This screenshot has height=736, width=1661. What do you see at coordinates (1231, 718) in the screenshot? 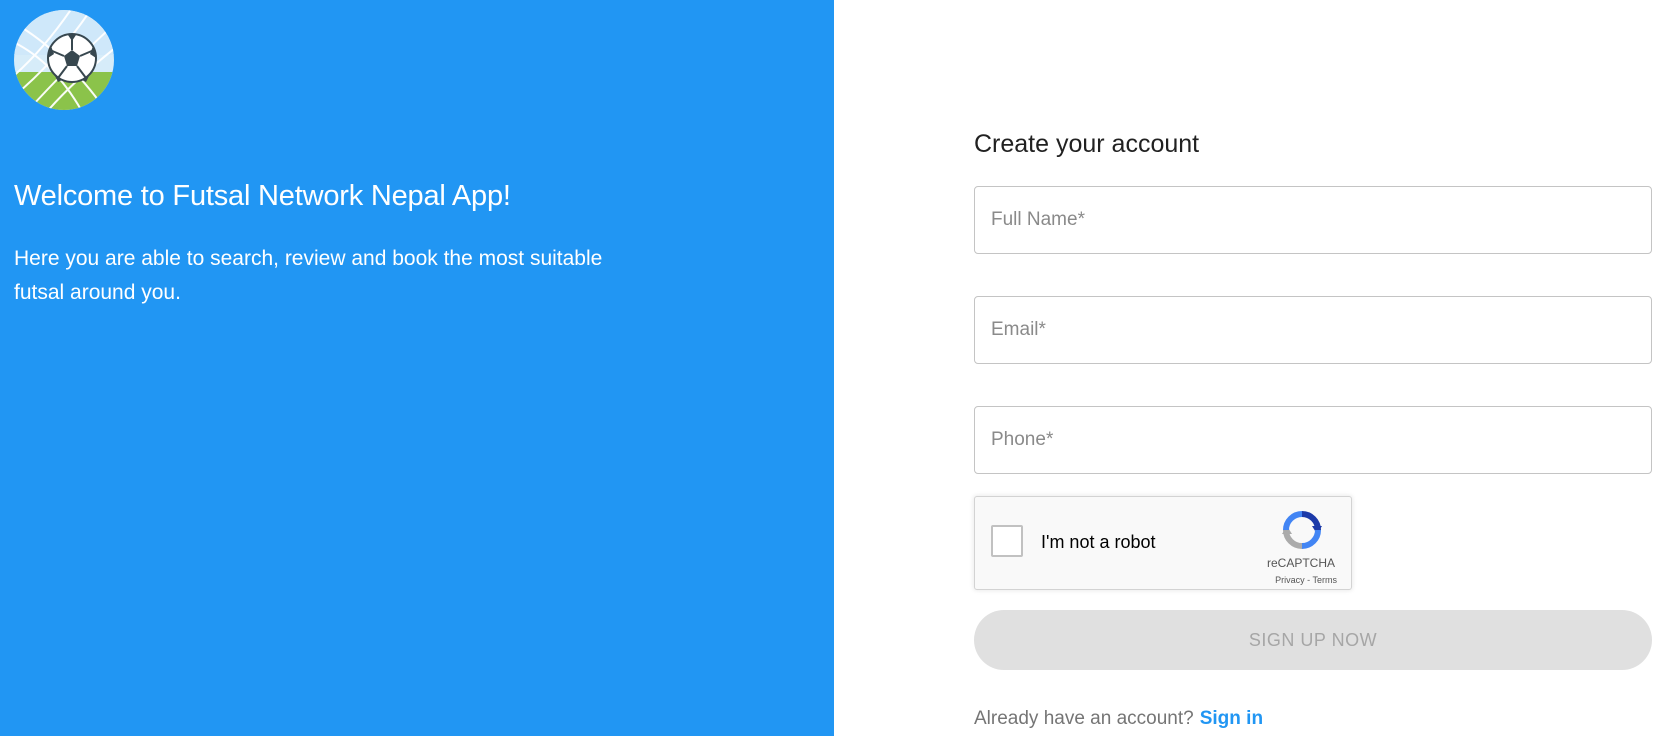
I see `sign-in-link: Sign in` at bounding box center [1231, 718].